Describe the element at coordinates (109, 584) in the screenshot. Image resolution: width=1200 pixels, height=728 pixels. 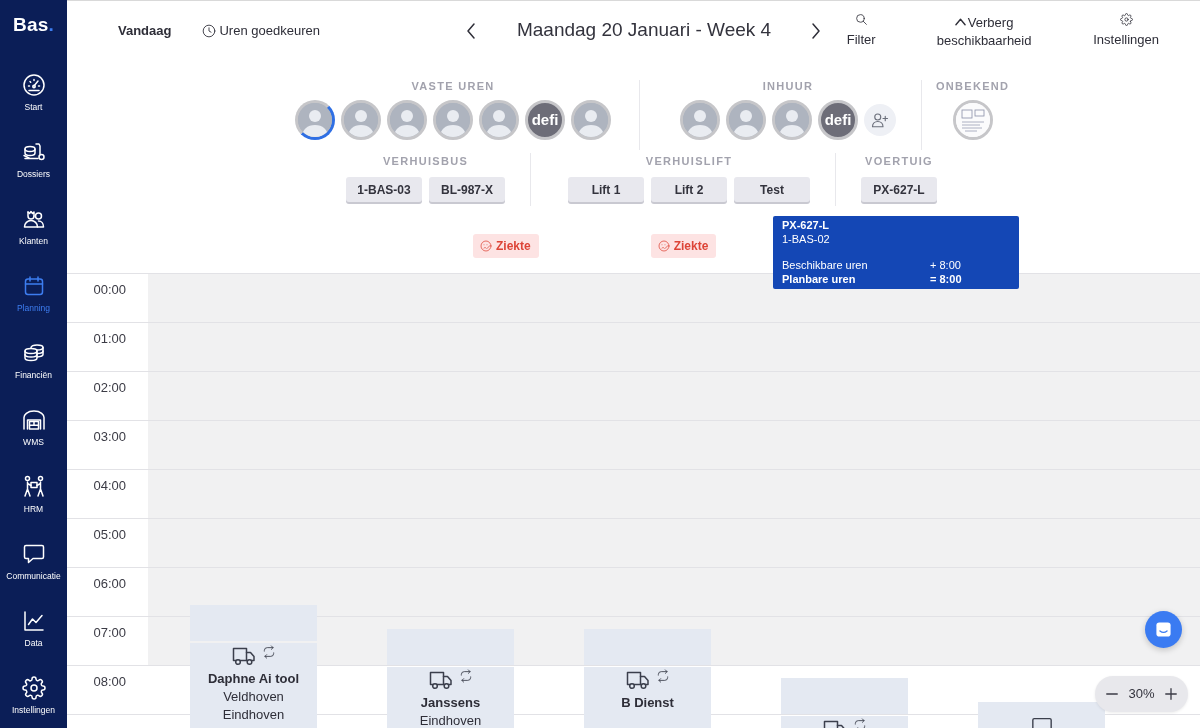
I see `time-label: 06:00` at that location.